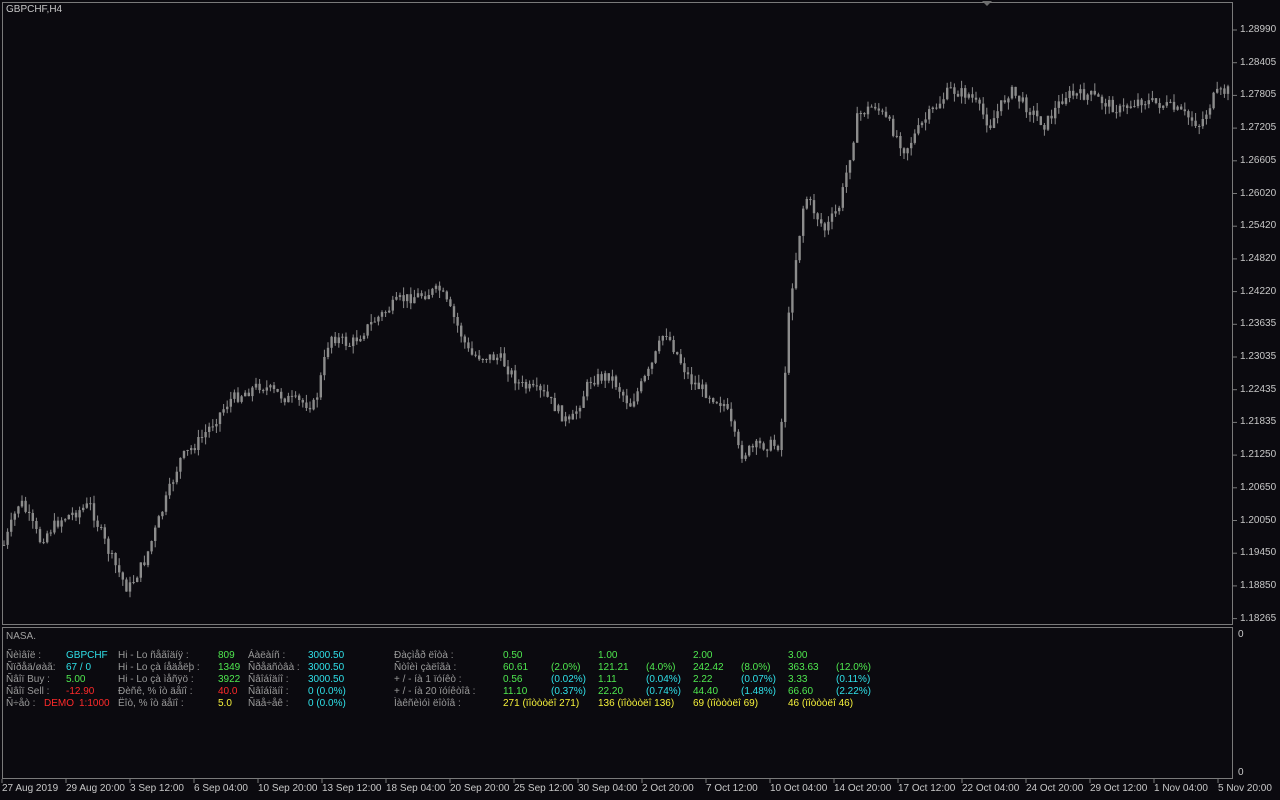  What do you see at coordinates (87, 655) in the screenshot?
I see `symbol-value: GBPCHF` at bounding box center [87, 655].